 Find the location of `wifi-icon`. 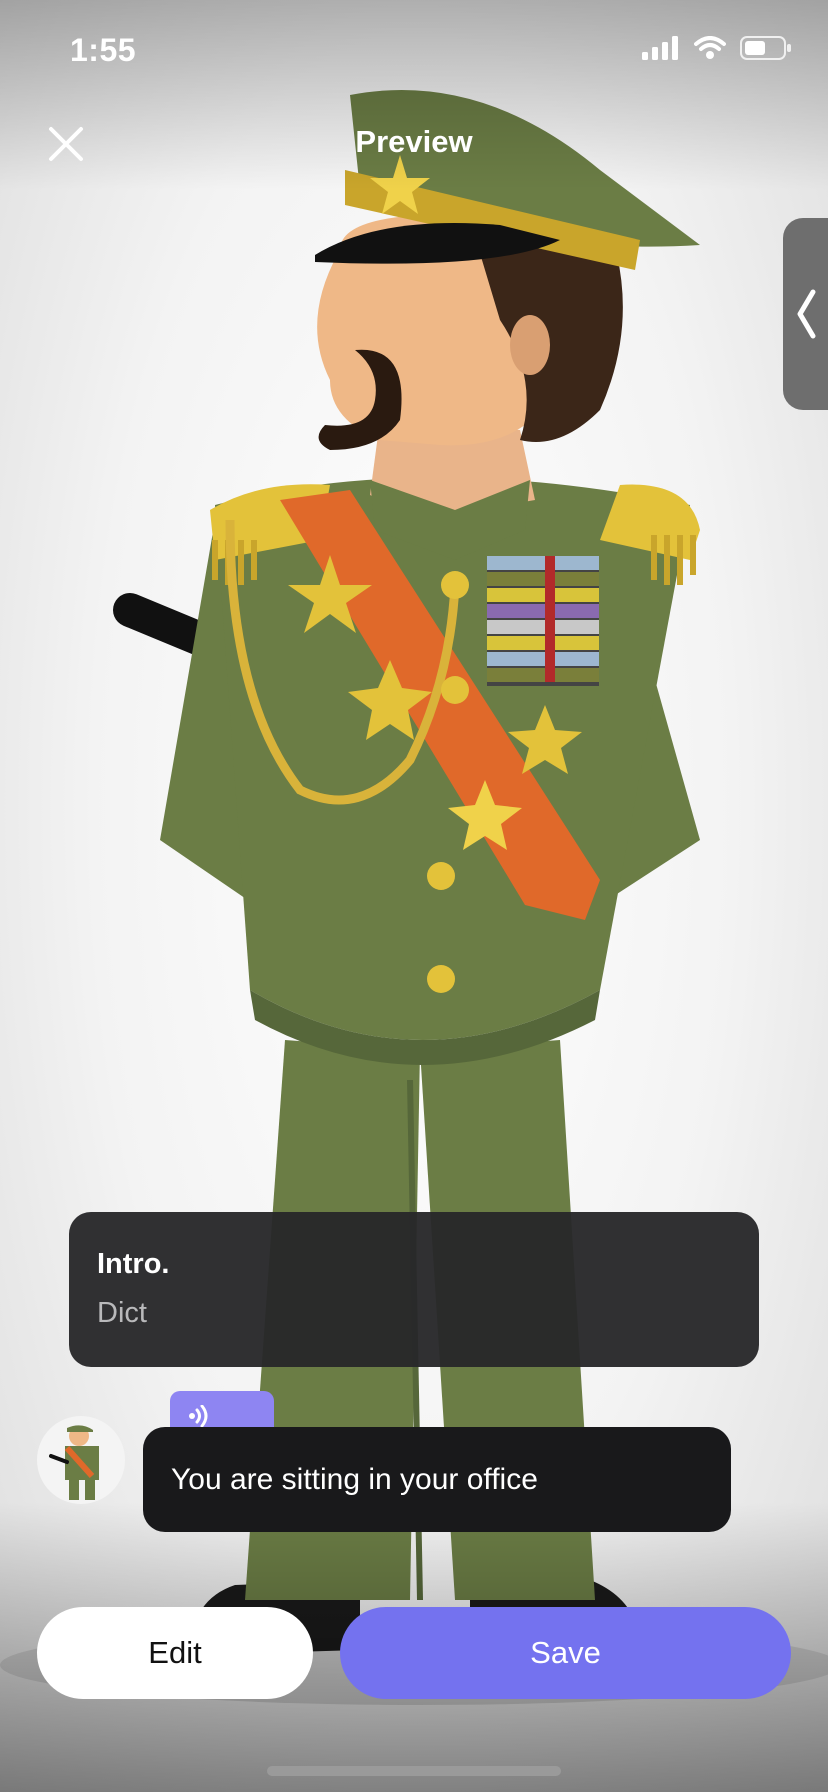

wifi-icon is located at coordinates (710, 47).